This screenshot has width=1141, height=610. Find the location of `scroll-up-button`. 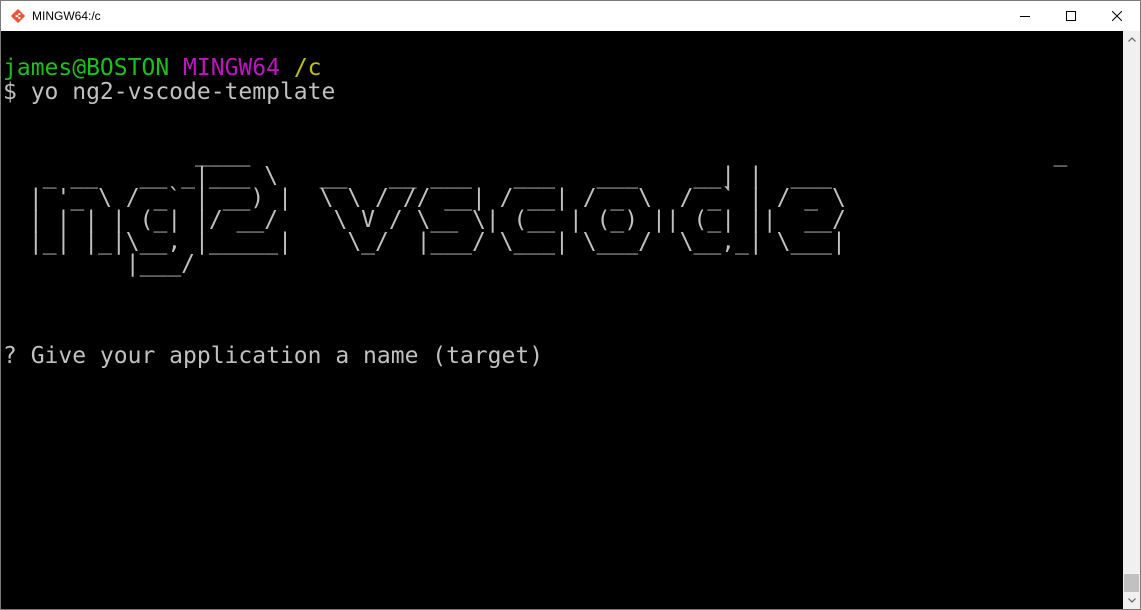

scroll-up-button is located at coordinates (1131, 39).